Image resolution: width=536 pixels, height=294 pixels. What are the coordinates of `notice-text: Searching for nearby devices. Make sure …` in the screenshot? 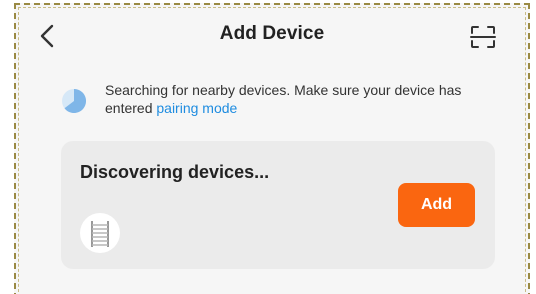 It's located at (295, 99).